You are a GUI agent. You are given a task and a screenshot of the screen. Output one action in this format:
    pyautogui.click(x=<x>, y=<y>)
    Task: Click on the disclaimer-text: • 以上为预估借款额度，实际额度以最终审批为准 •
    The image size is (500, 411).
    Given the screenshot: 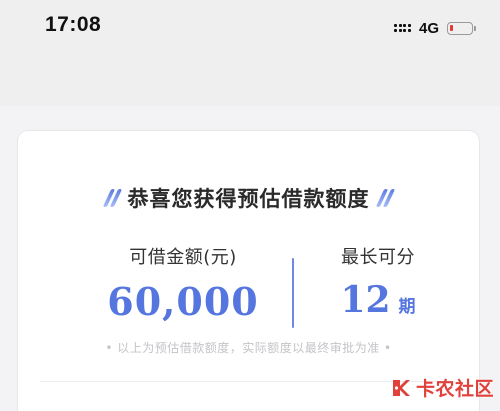 What is the action you would take?
    pyautogui.click(x=248, y=348)
    